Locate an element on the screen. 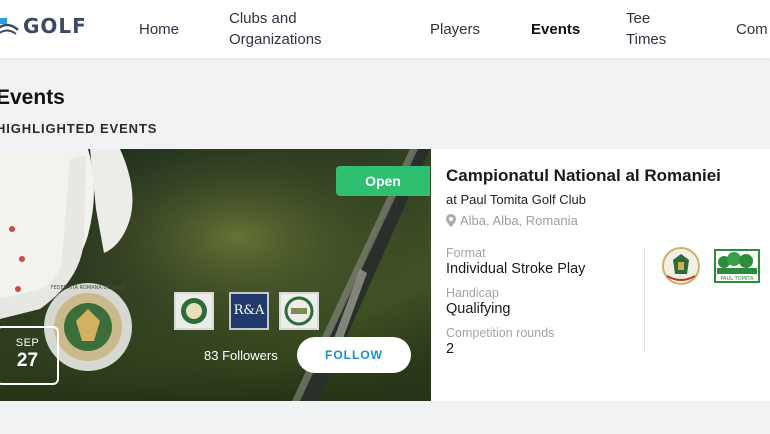  nav-community: Com is located at coordinates (752, 29).